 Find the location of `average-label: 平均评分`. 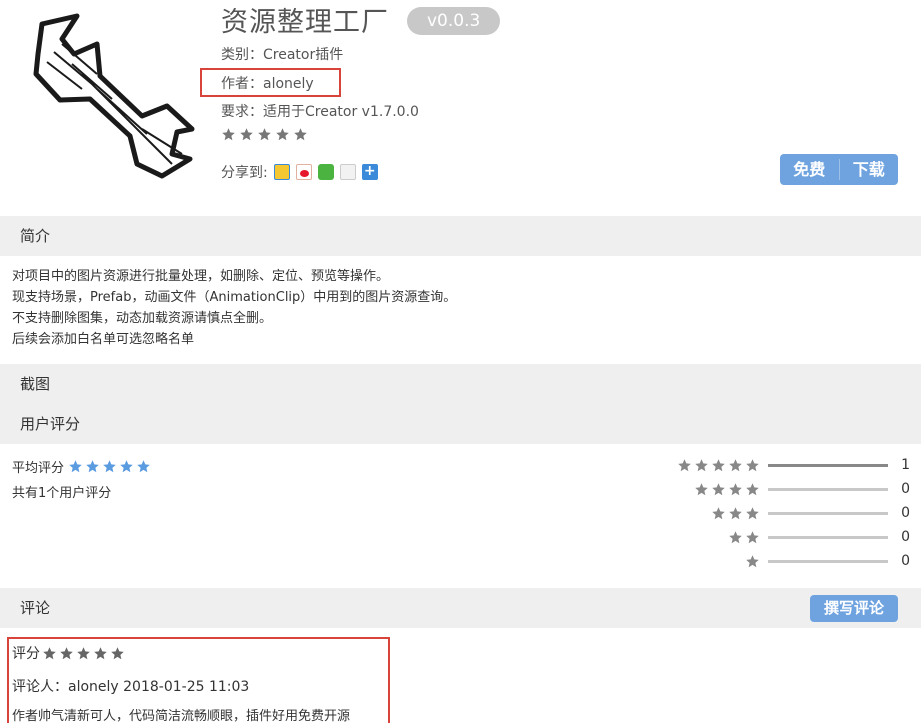

average-label: 平均评分 is located at coordinates (38, 468).